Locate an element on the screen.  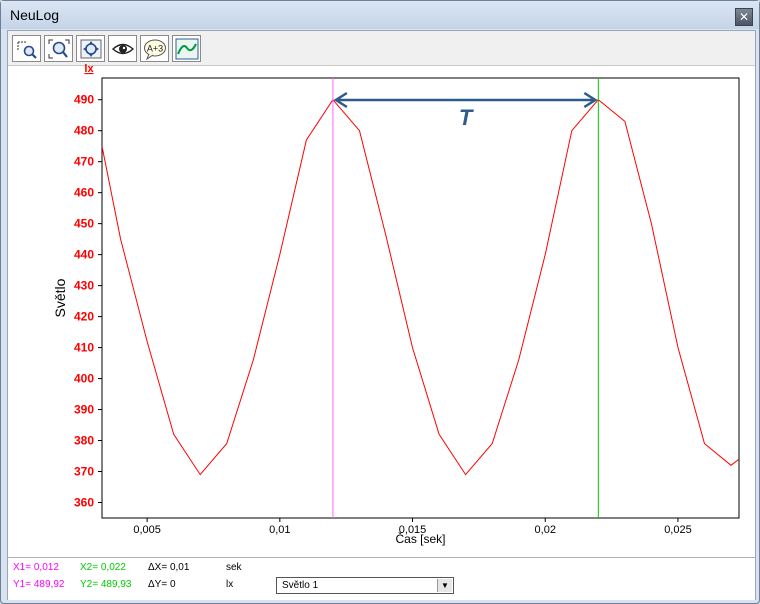
y-tick-label: 430 is located at coordinates (84, 286).